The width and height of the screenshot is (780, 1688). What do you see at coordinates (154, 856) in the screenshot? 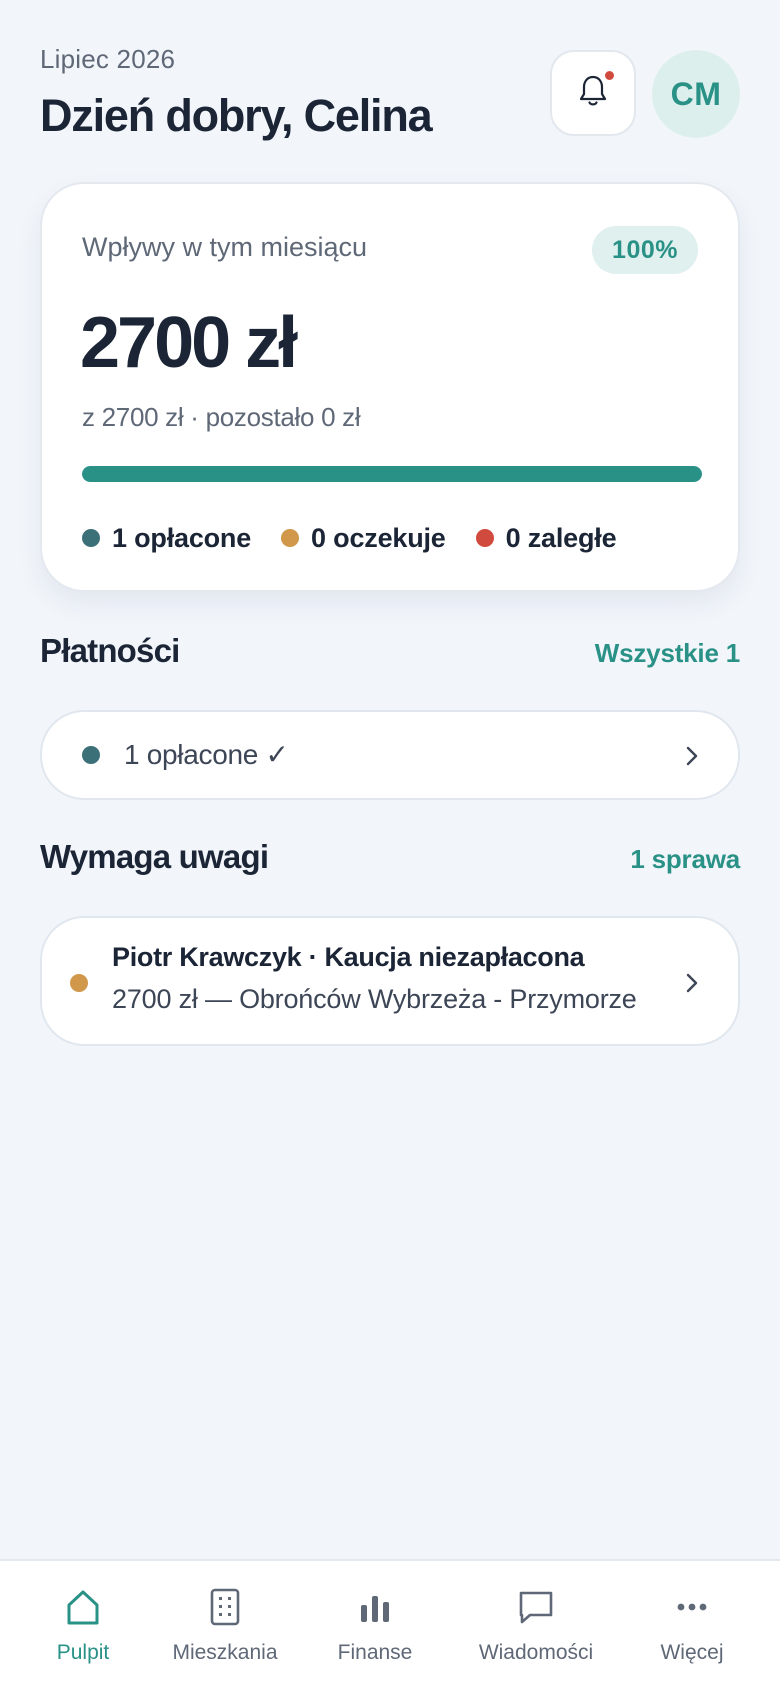
I see `attention-section-title: Wymaga uwagi` at bounding box center [154, 856].